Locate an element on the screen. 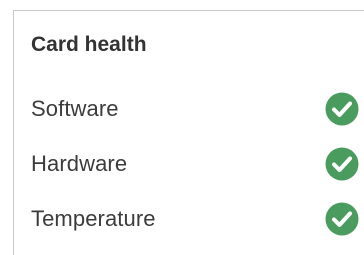  health-item-temperature: Temperature is located at coordinates (195, 219).